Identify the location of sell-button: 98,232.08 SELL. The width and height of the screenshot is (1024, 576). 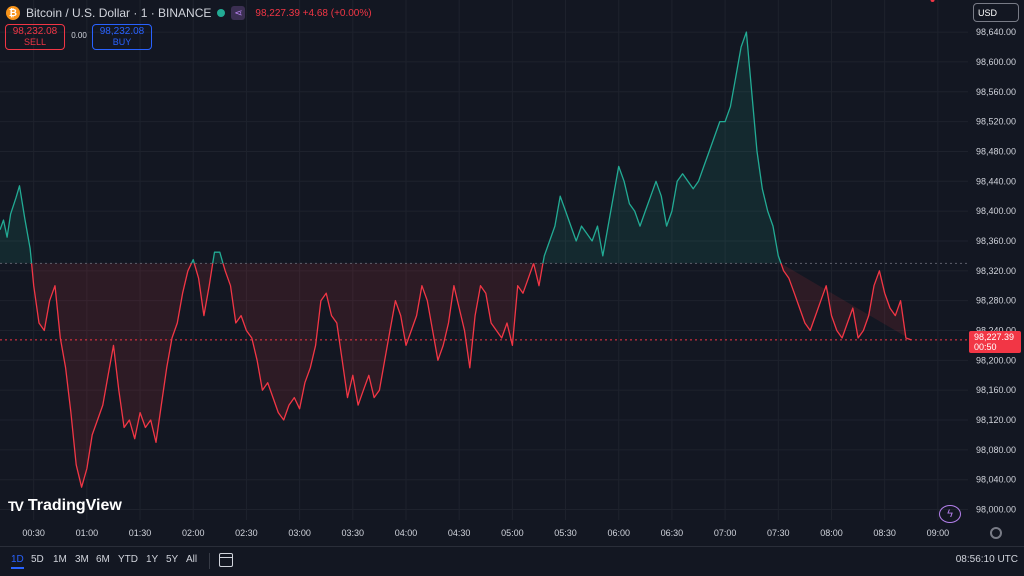
(35, 37).